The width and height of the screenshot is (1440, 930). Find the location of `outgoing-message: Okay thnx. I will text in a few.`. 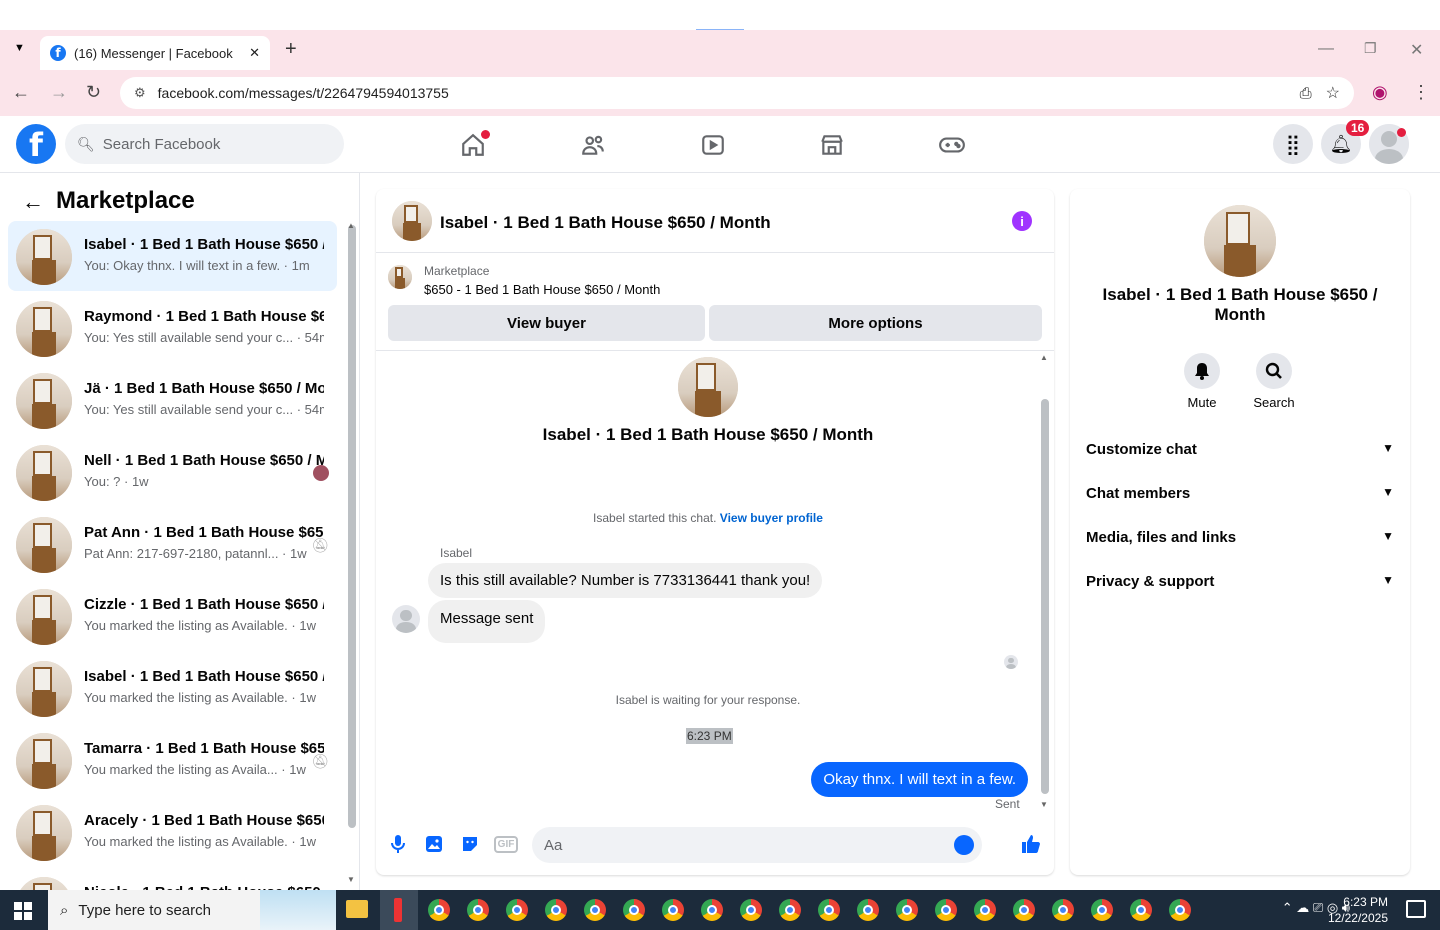

outgoing-message: Okay thnx. I will text in a few. is located at coordinates (919, 779).